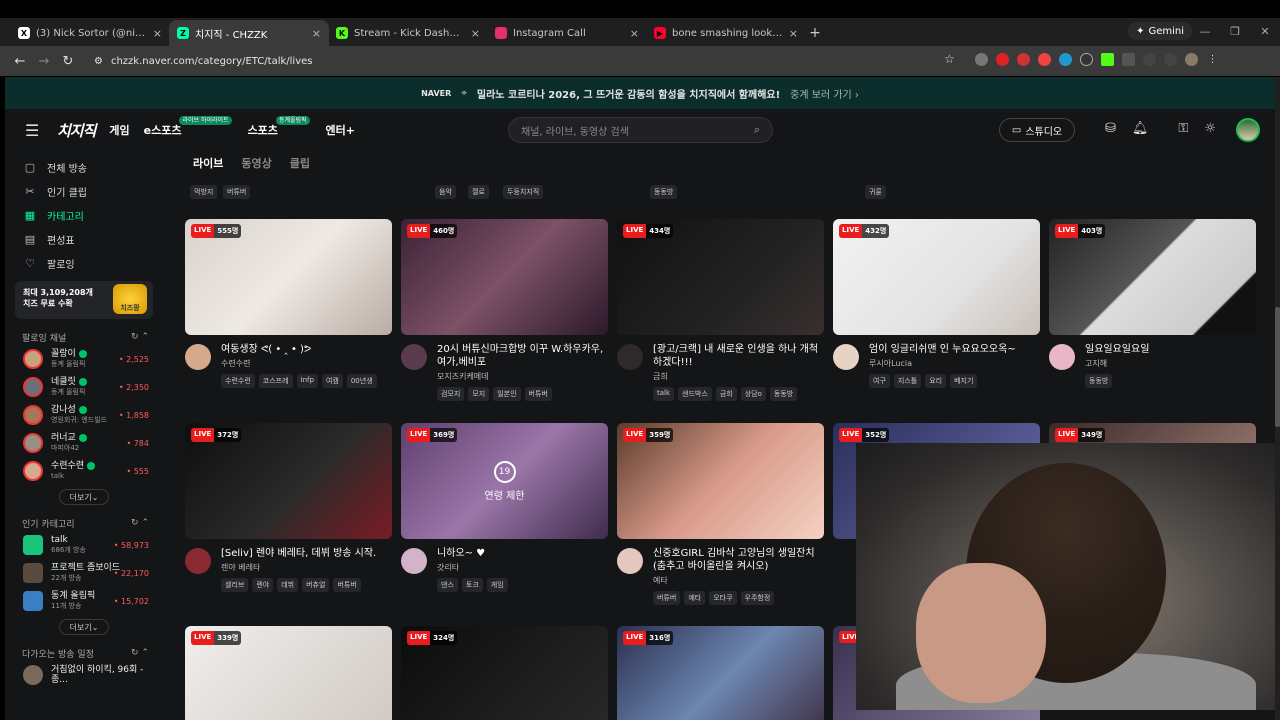 This screenshot has height=720, width=1280. What do you see at coordinates (1210, 128) in the screenshot?
I see `theme-sun-icon: ☼` at bounding box center [1210, 128].